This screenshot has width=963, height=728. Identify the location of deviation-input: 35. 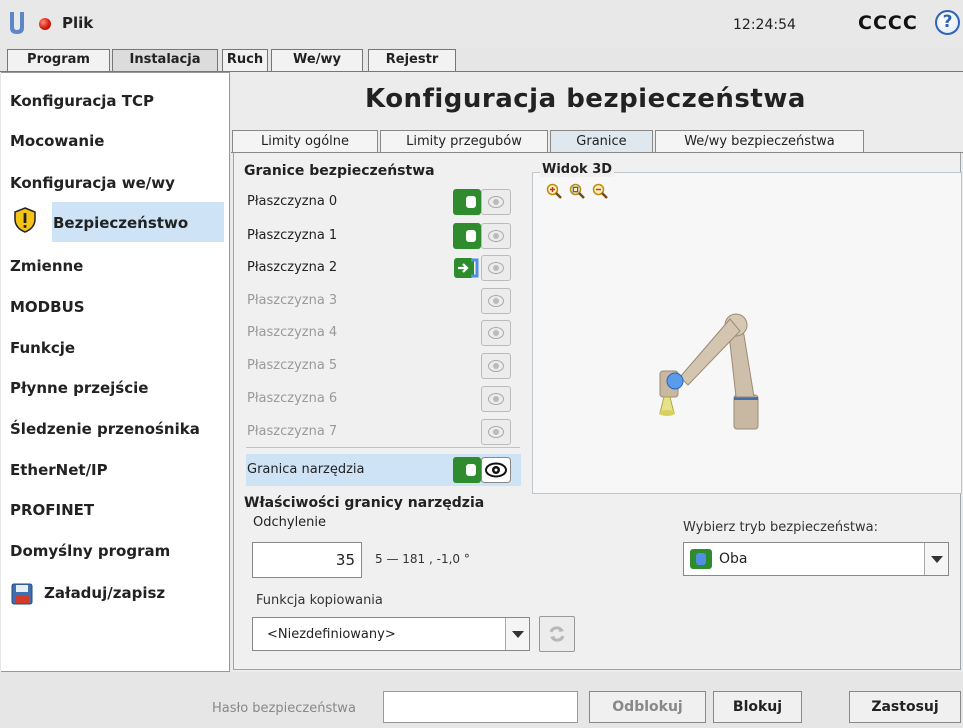
(307, 560).